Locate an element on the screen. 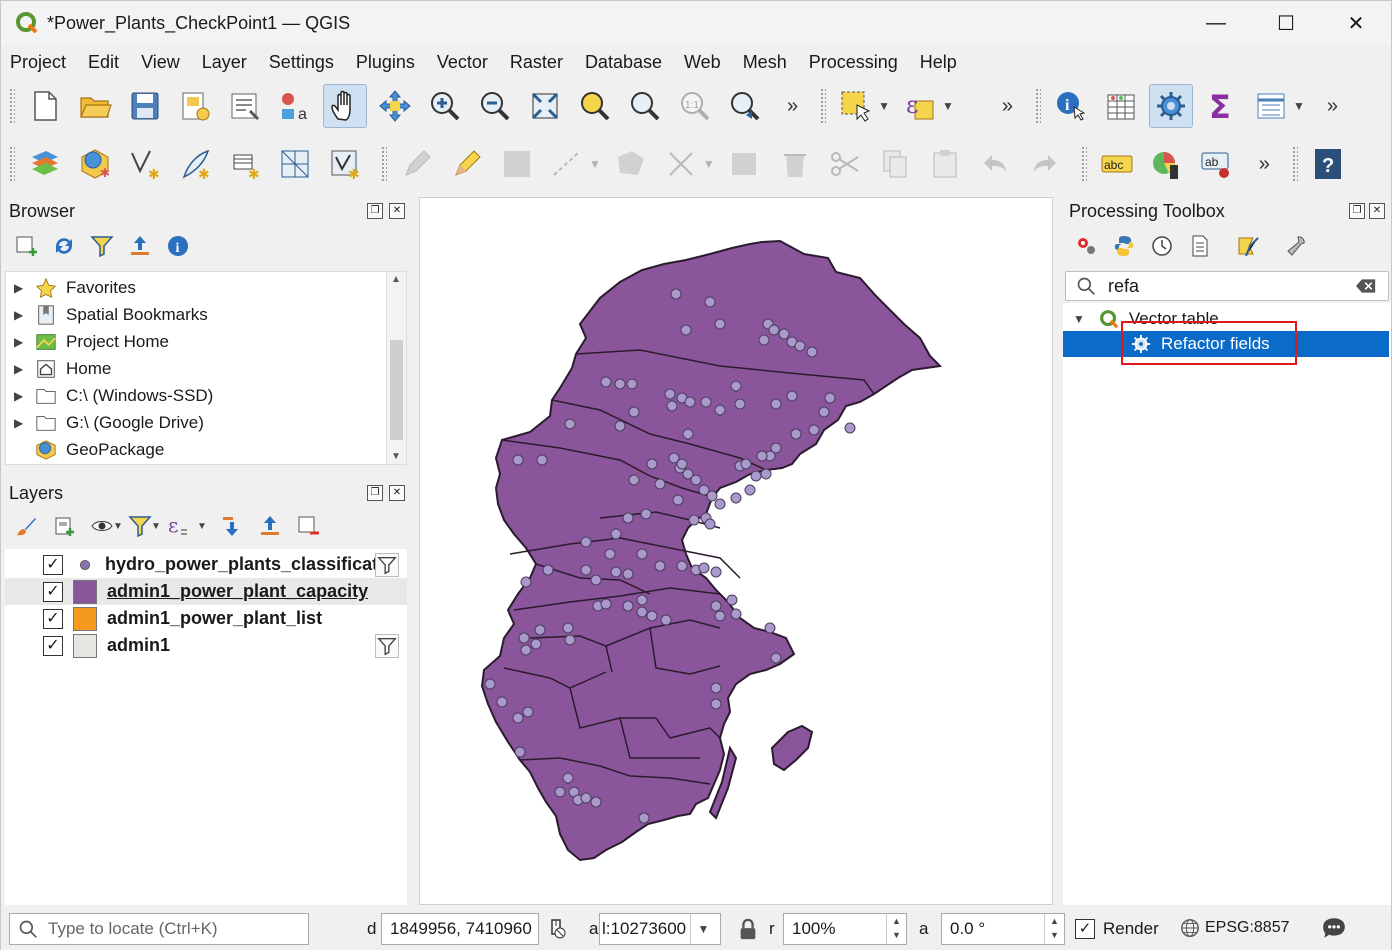 This screenshot has width=1392, height=950. save-project-button is located at coordinates (145, 106).